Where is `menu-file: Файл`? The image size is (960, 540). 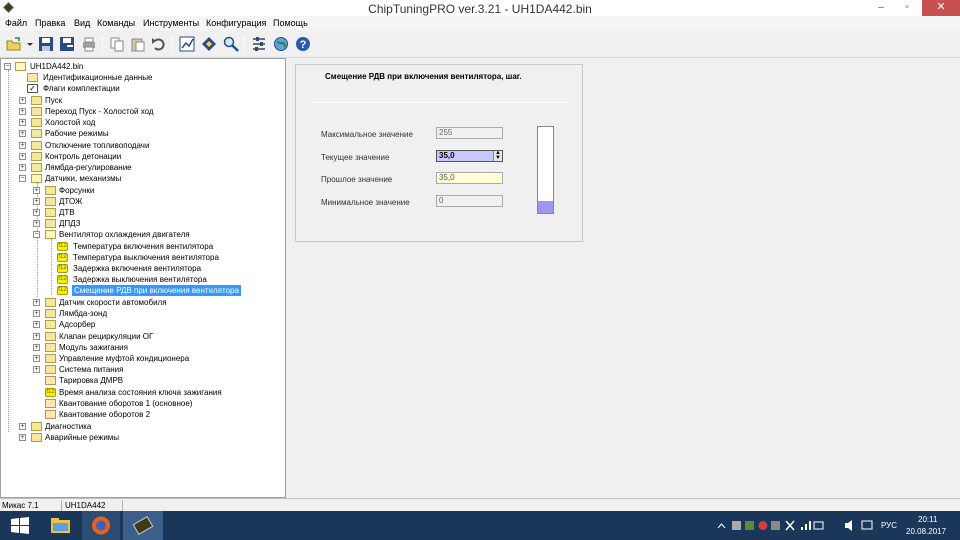 menu-file: Файл is located at coordinates (16, 23).